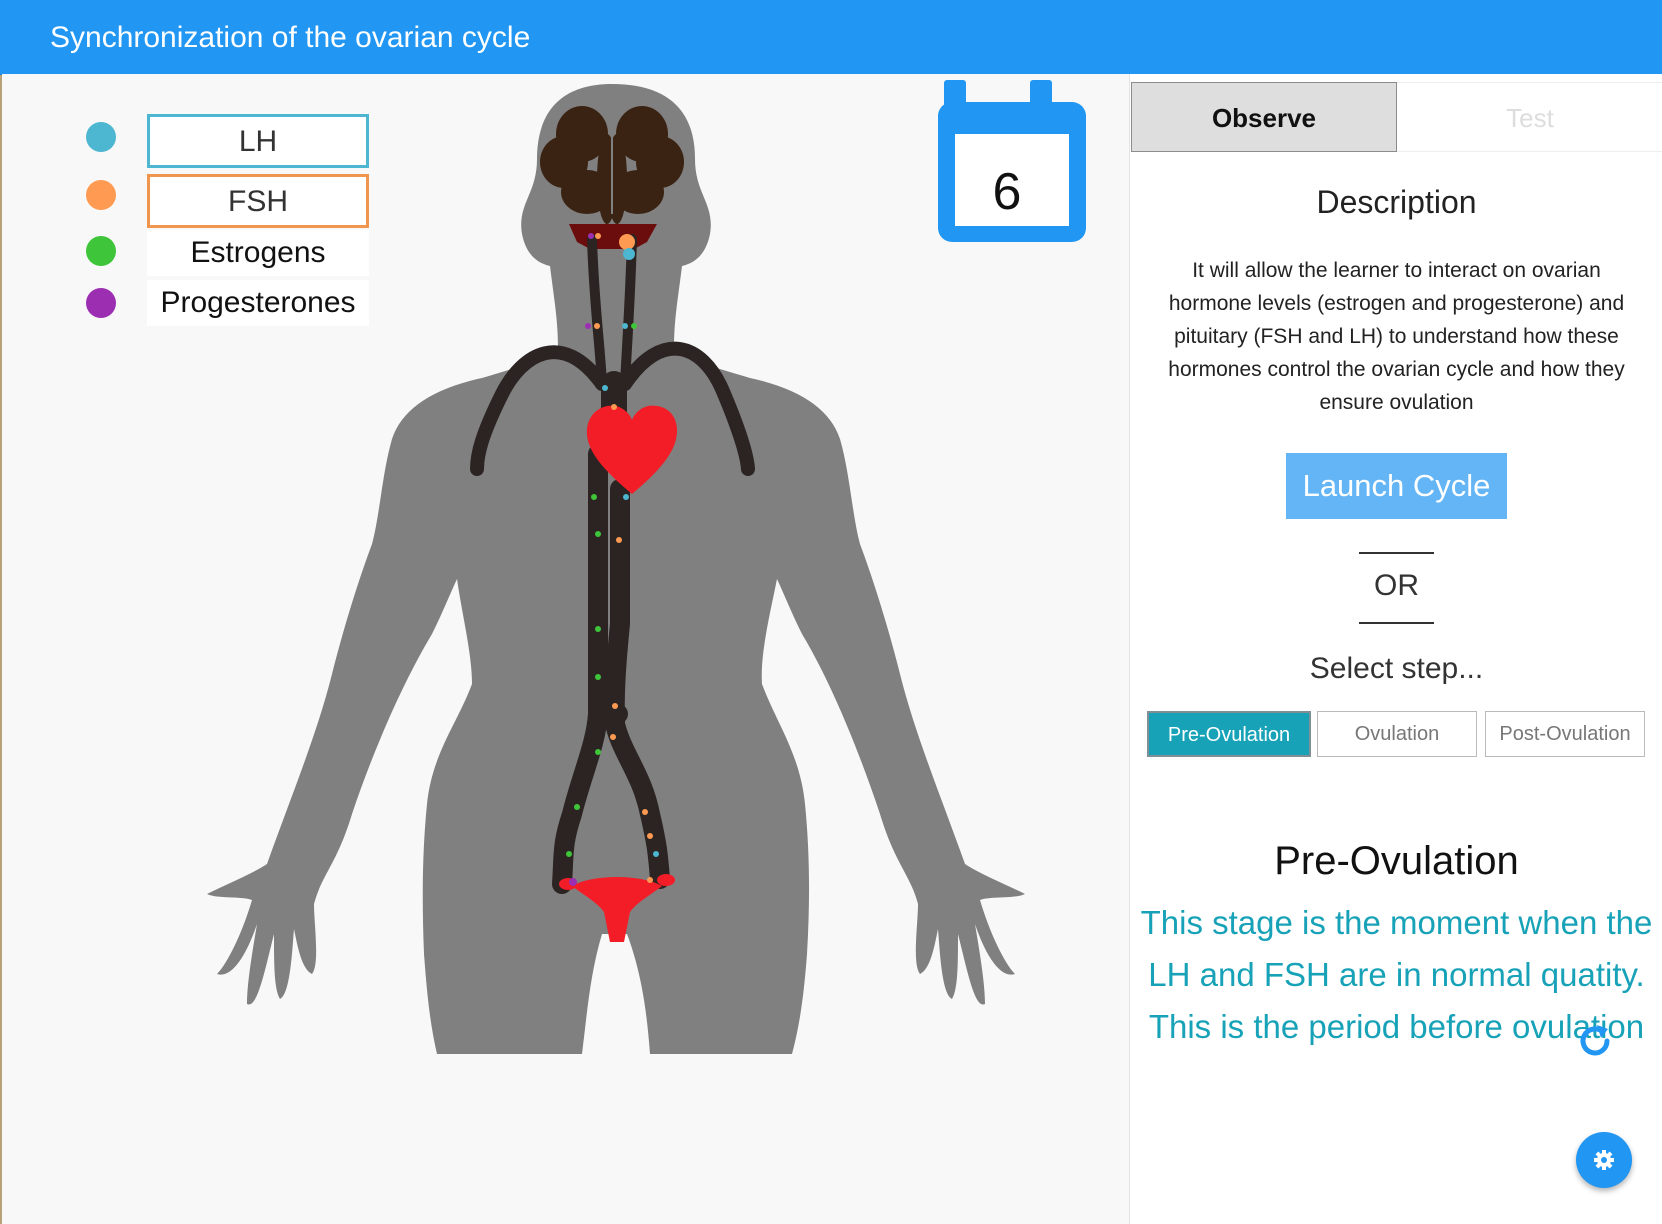 The width and height of the screenshot is (1662, 1224). What do you see at coordinates (258, 141) in the screenshot?
I see `lh-toggle-button: LH` at bounding box center [258, 141].